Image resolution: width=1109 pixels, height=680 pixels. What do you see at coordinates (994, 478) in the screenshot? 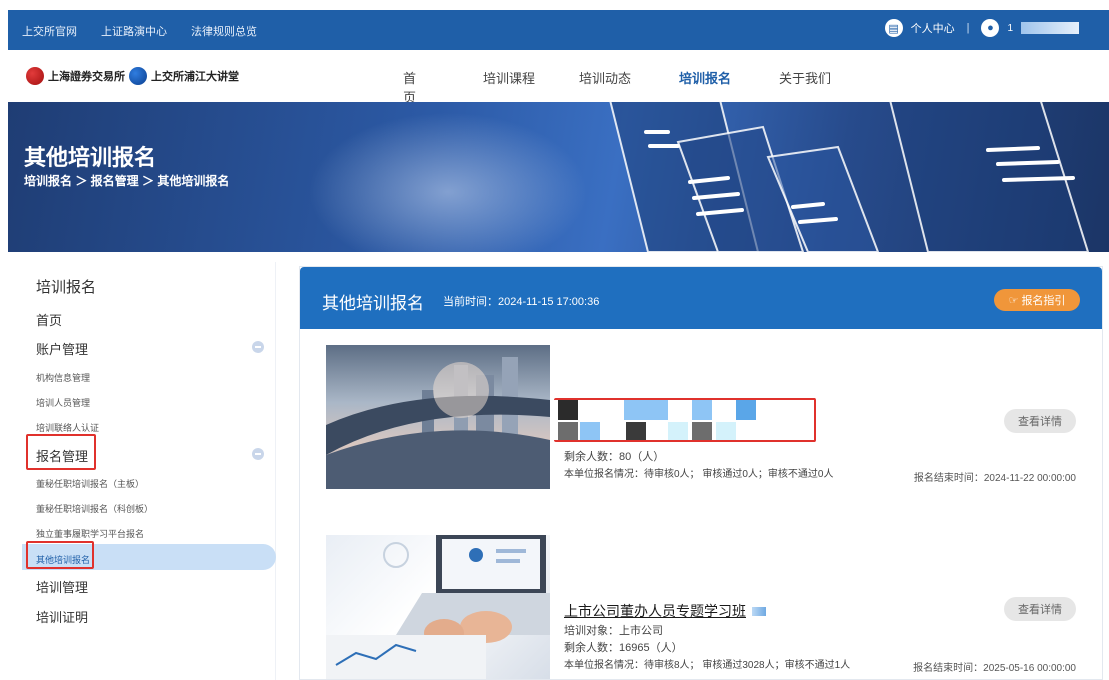
I see `signup-end-time: 报名结束时间：2024-11-22 00:00:00` at bounding box center [994, 478].